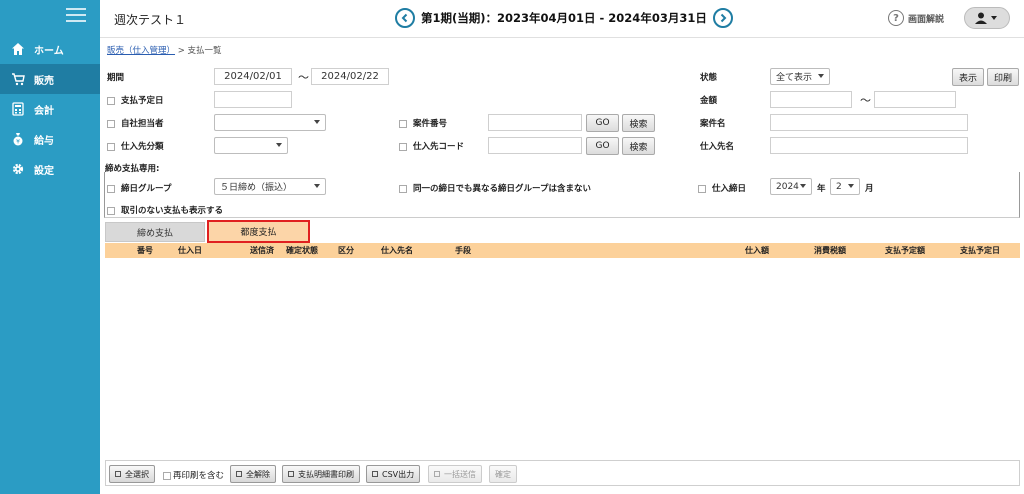 The width and height of the screenshot is (1024, 494). I want to click on sidebar-item-settings: 設定, so click(50, 169).